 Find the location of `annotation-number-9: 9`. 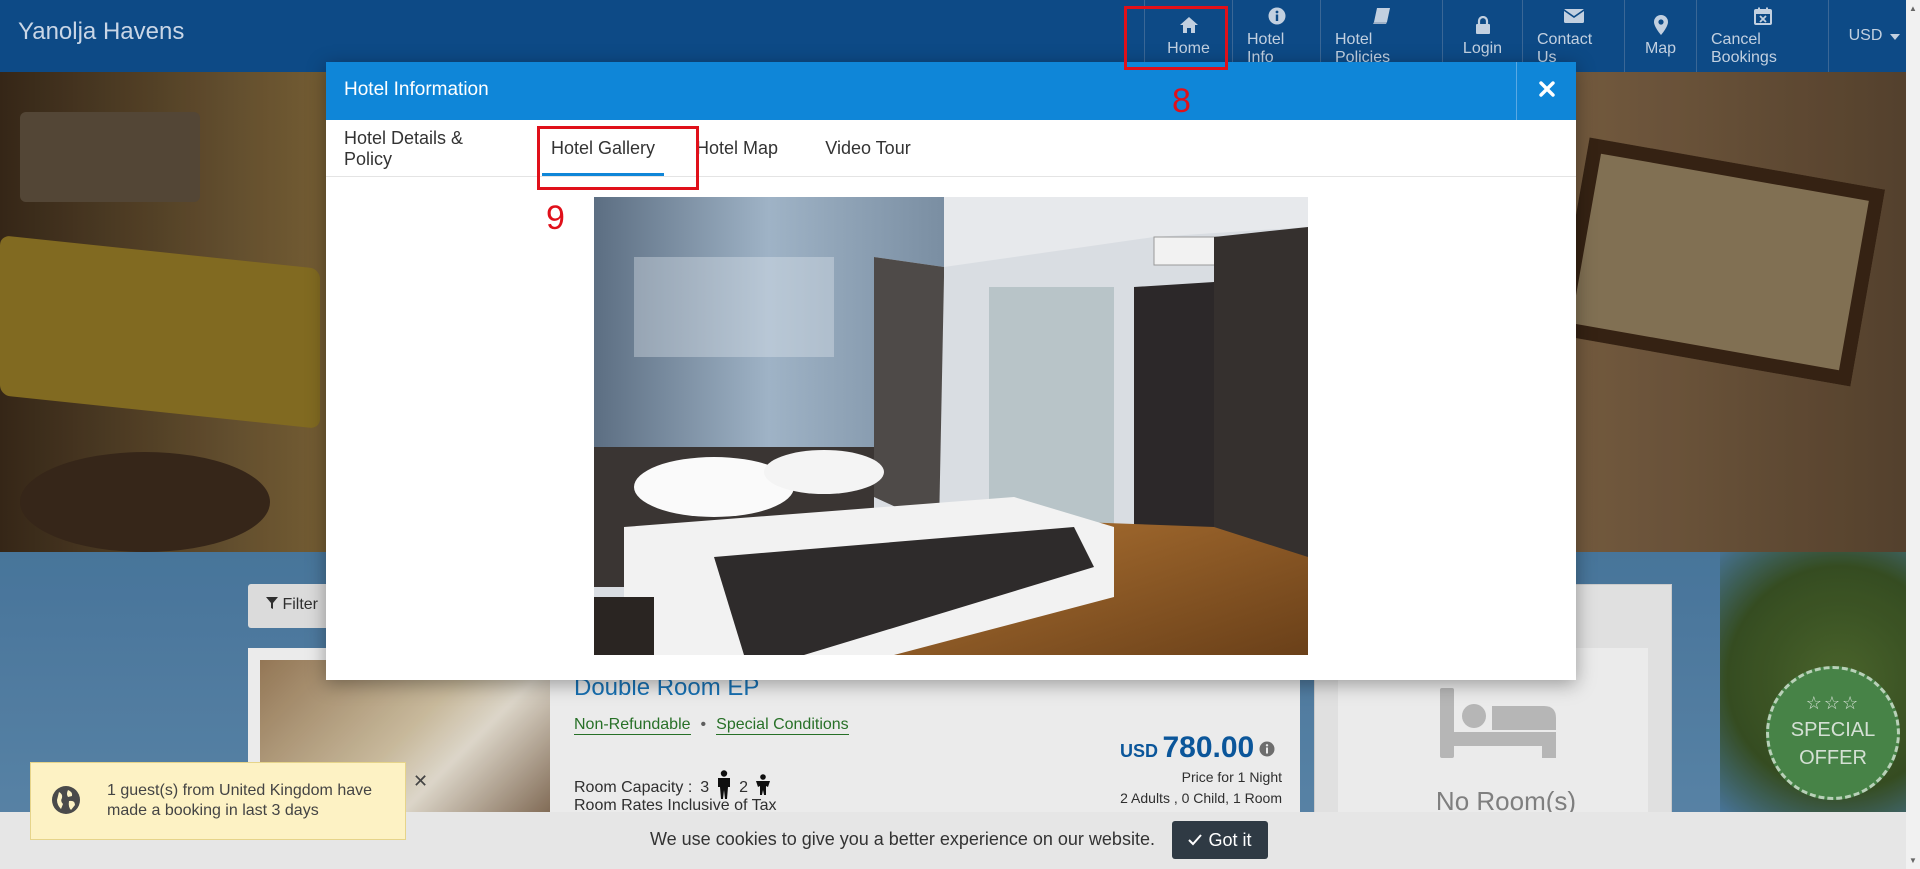

annotation-number-9: 9 is located at coordinates (555, 218).